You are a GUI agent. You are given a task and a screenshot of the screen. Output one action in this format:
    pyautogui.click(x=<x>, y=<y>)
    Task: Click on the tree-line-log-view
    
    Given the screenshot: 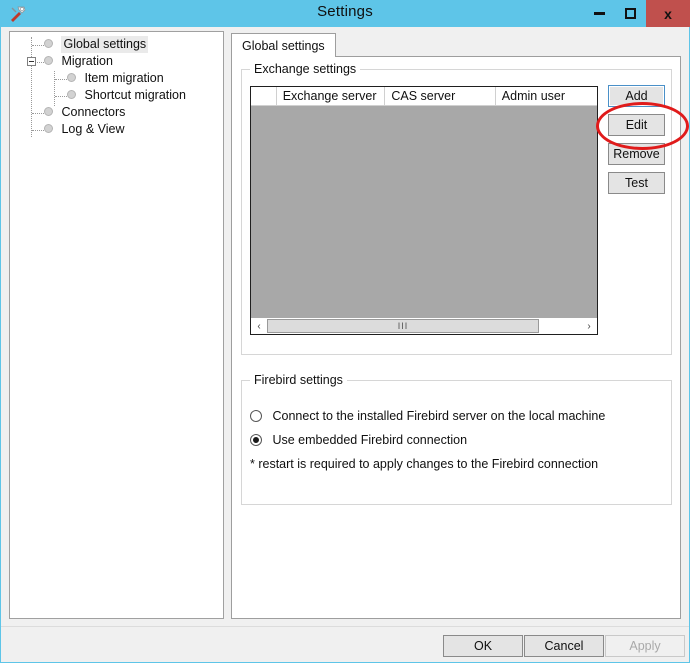 What is the action you would take?
    pyautogui.click(x=38, y=130)
    